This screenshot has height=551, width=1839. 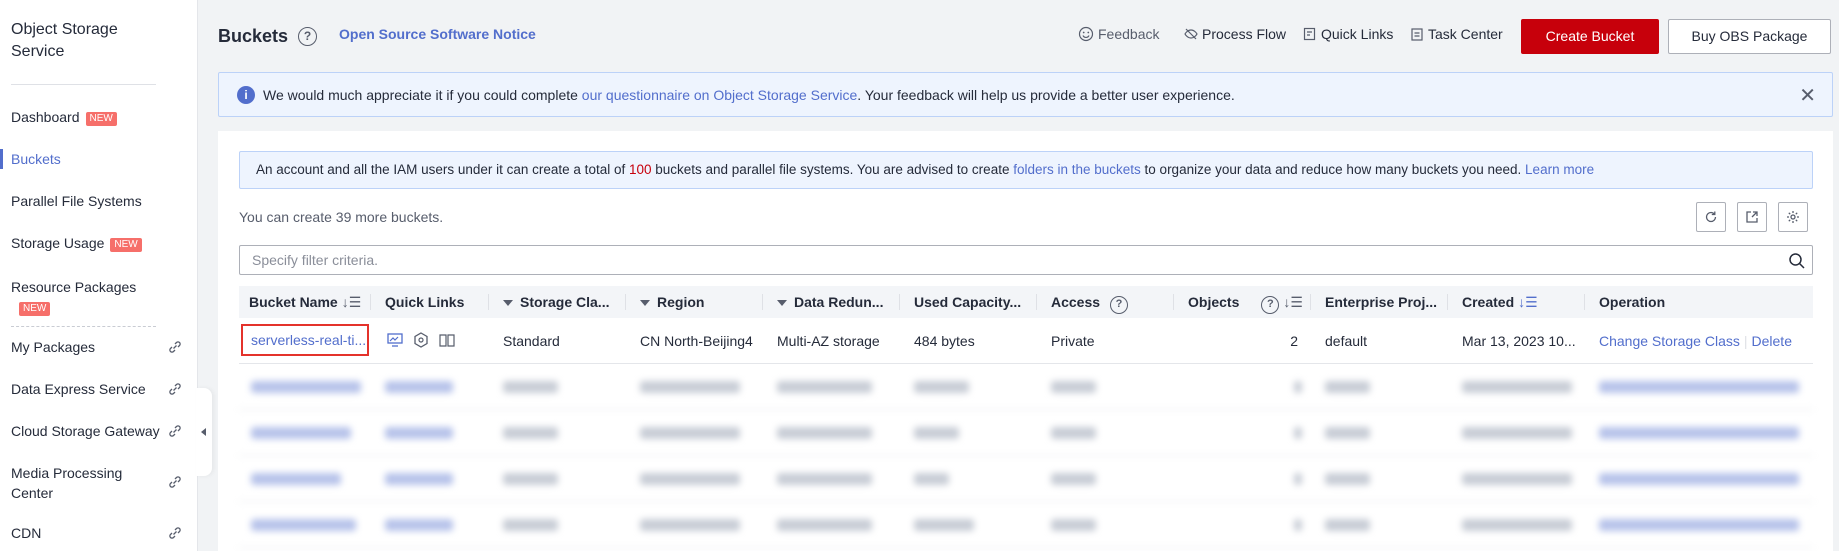 What do you see at coordinates (1456, 34) in the screenshot?
I see `task-center-button: Task Center` at bounding box center [1456, 34].